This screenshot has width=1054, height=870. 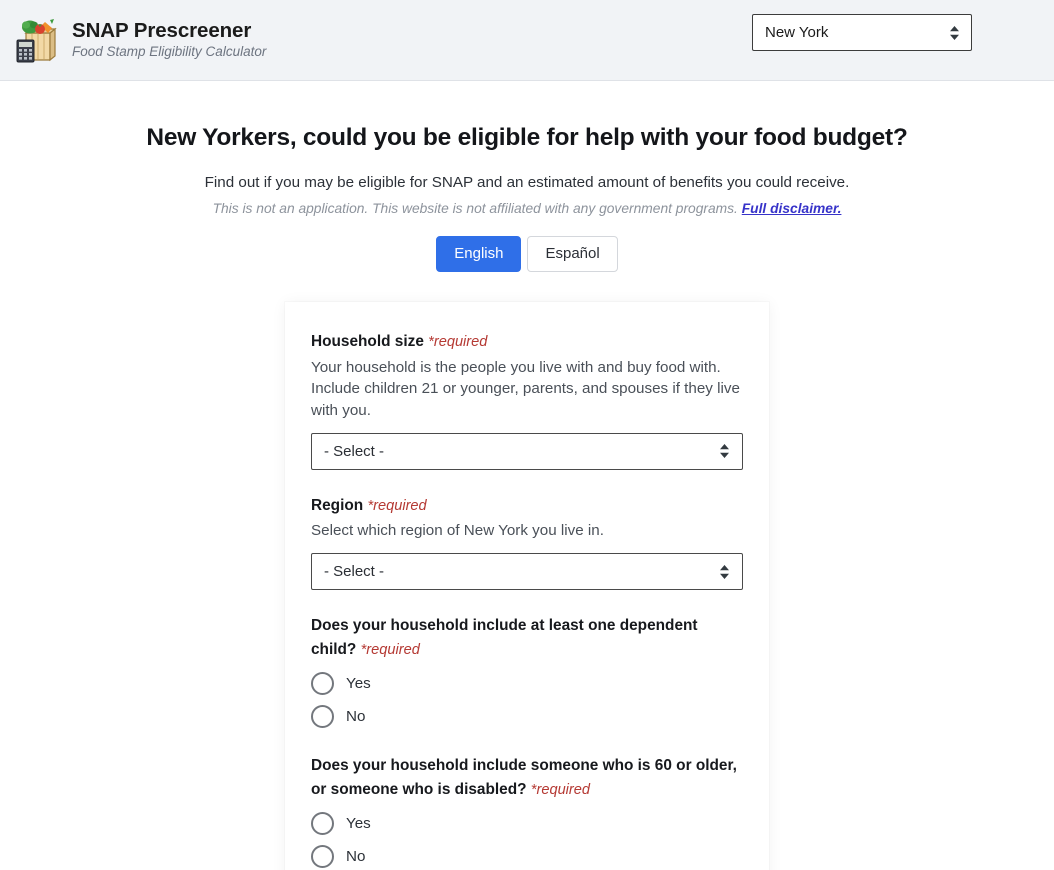 I want to click on field-label-region: Region *required, so click(x=527, y=506).